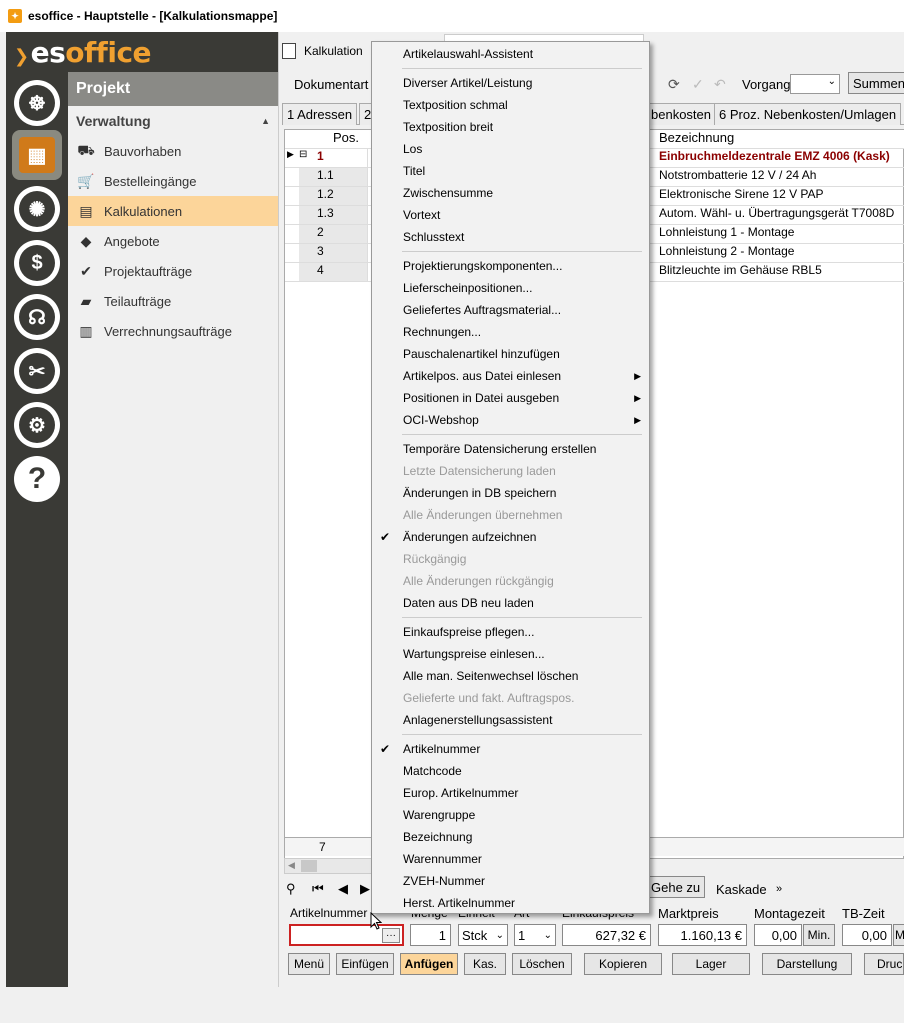  Describe the element at coordinates (510, 603) in the screenshot. I see `menu-item-daten-aus-db-neu-laden: Daten aus DB neu laden` at that location.